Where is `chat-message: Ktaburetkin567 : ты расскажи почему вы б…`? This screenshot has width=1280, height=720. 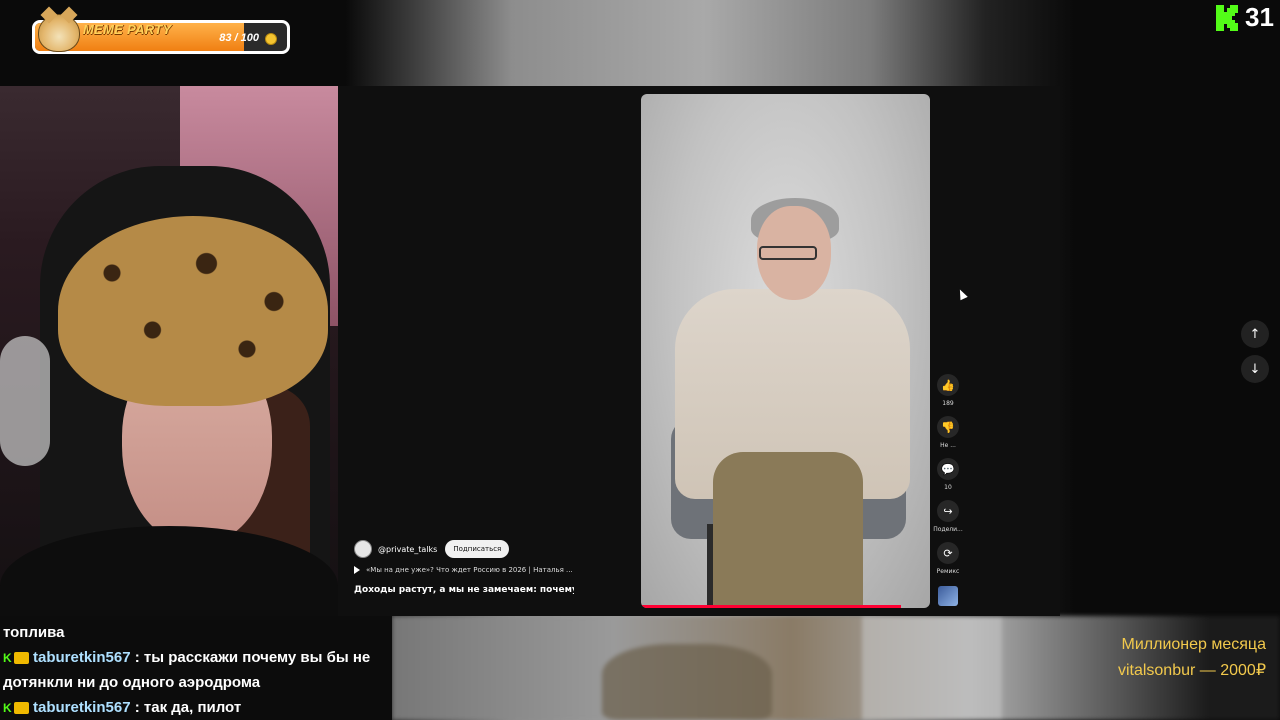 chat-message: Ktaburetkin567 : ты расскажи почему вы б… is located at coordinates (196, 657).